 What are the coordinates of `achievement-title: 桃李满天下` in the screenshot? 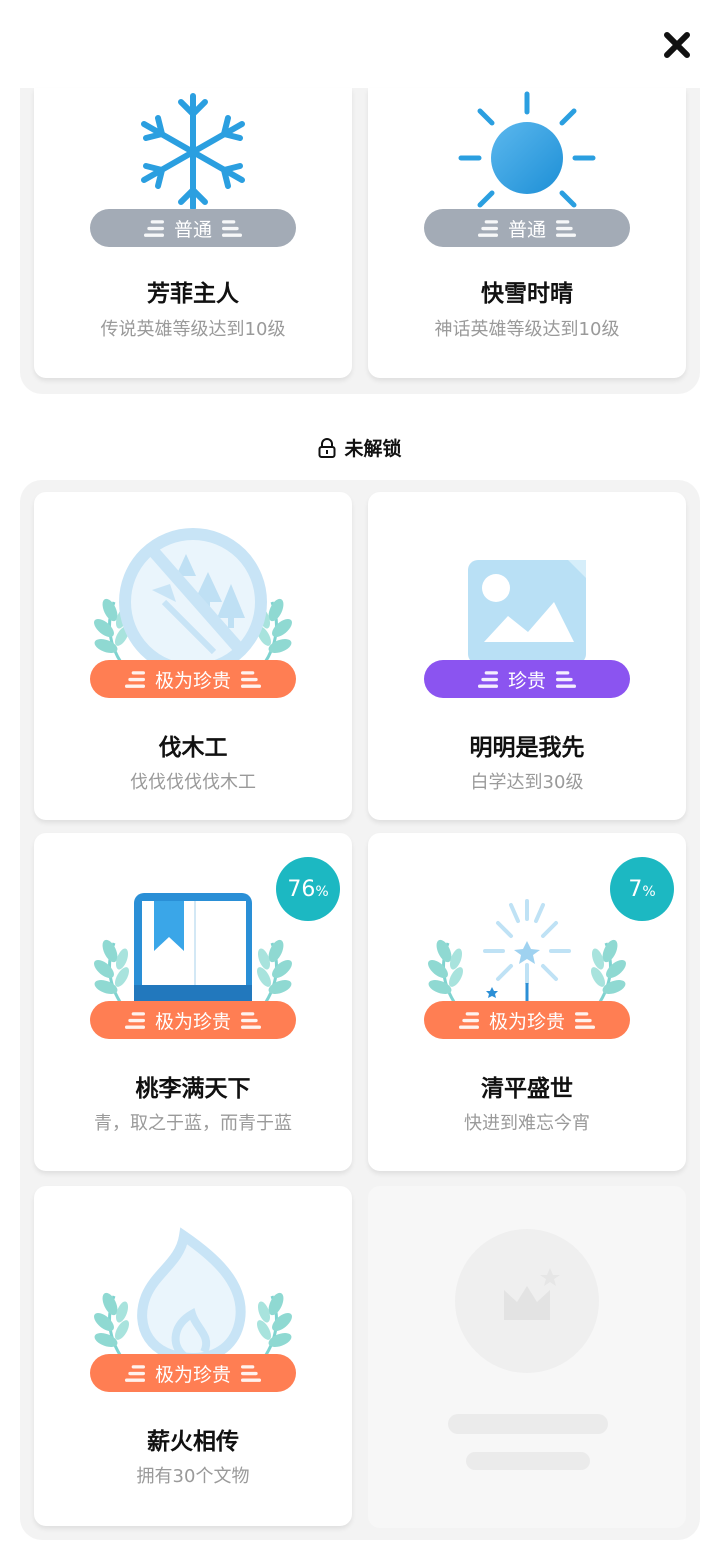 It's located at (193, 1089).